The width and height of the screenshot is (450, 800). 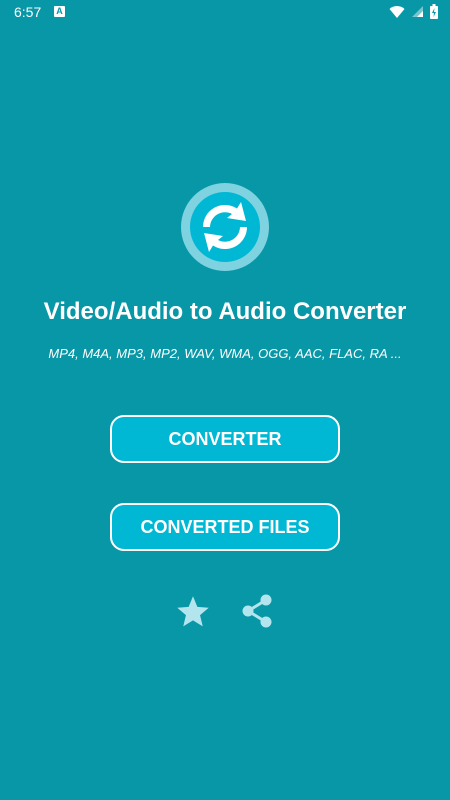 I want to click on converter-button: CONVERTER, so click(x=225, y=439).